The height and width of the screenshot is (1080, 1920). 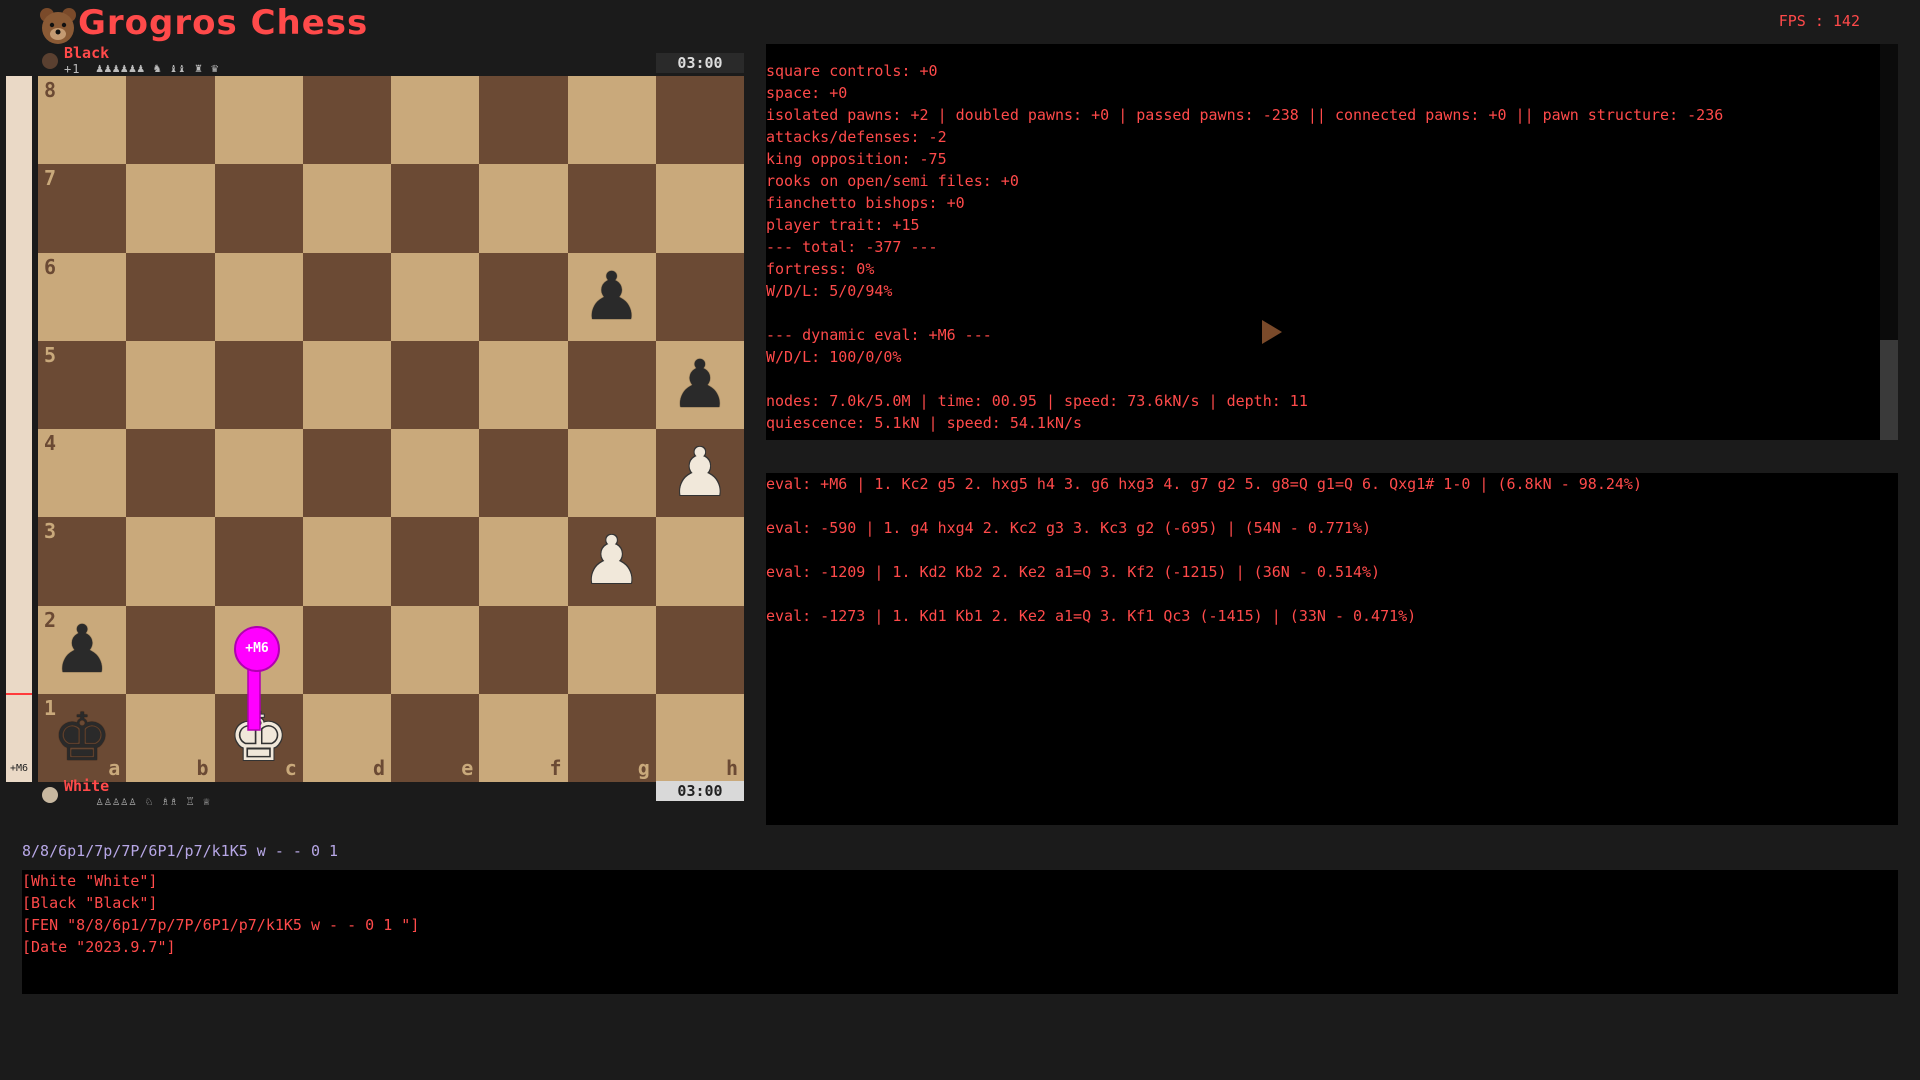 What do you see at coordinates (50, 795) in the screenshot?
I see `white-player-avatar` at bounding box center [50, 795].